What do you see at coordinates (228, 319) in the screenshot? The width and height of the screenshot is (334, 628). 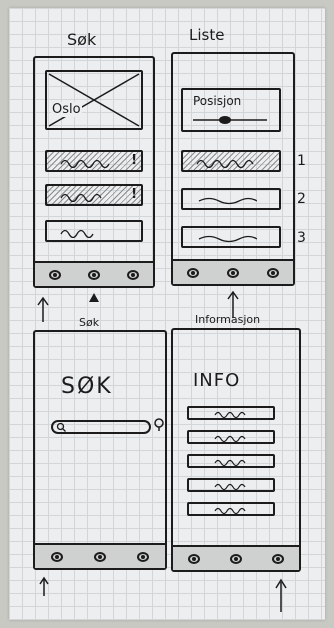 I see `label-informasjon-bottom: Informasjon` at bounding box center [228, 319].